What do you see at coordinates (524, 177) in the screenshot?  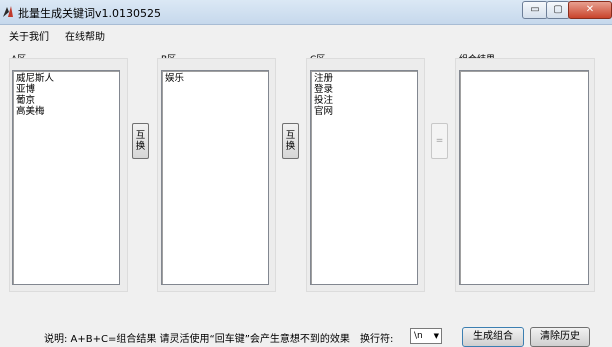 I see `list-result` at bounding box center [524, 177].